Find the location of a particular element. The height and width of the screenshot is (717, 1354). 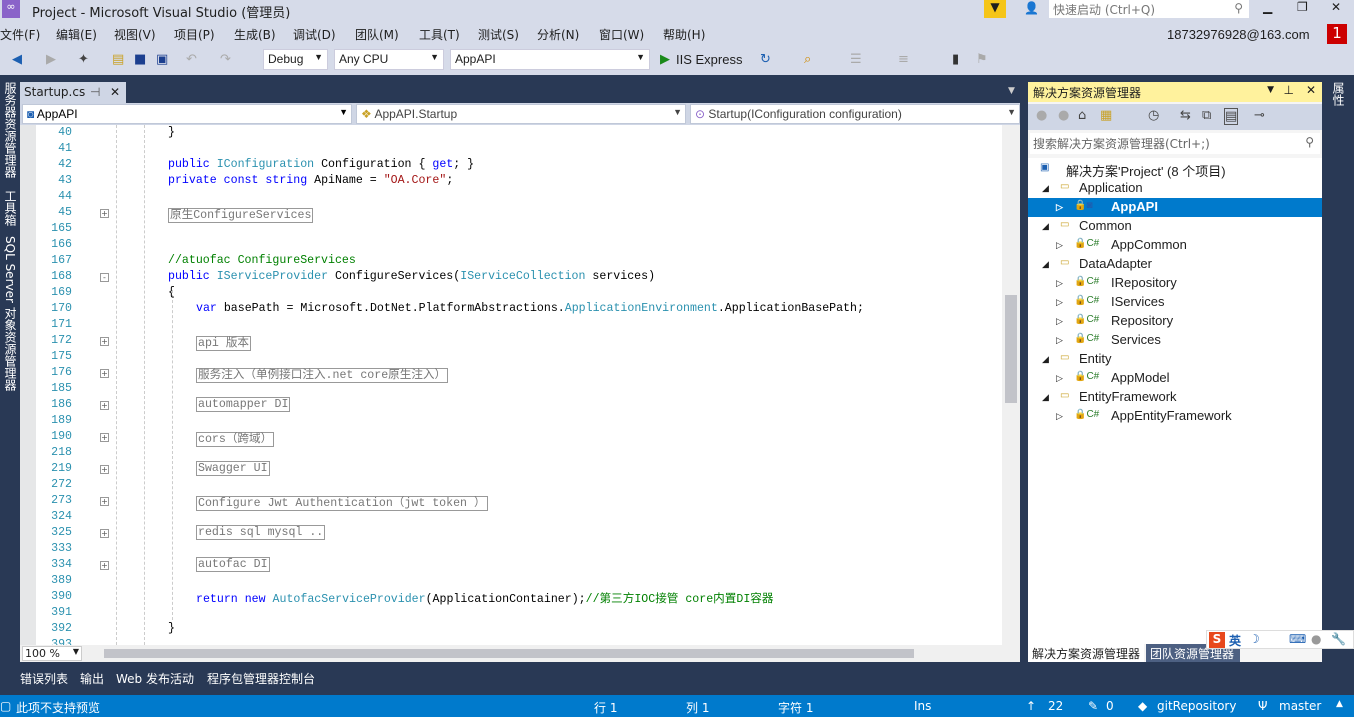

new-project-icon: ✦ is located at coordinates (83, 59).